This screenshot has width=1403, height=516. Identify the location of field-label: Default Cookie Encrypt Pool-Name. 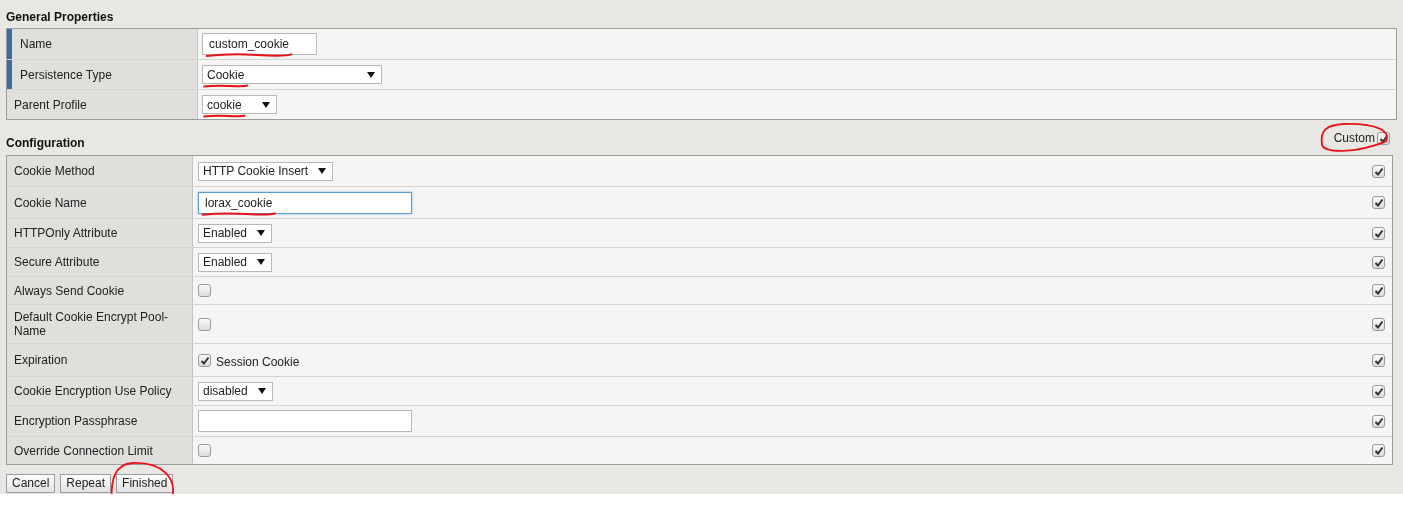
(92, 324).